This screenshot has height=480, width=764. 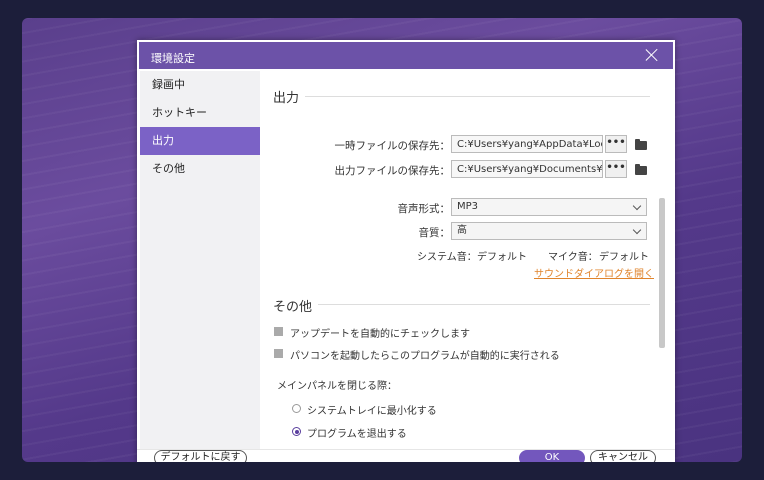 What do you see at coordinates (173, 58) in the screenshot?
I see `dialog-title: 環境設定` at bounding box center [173, 58].